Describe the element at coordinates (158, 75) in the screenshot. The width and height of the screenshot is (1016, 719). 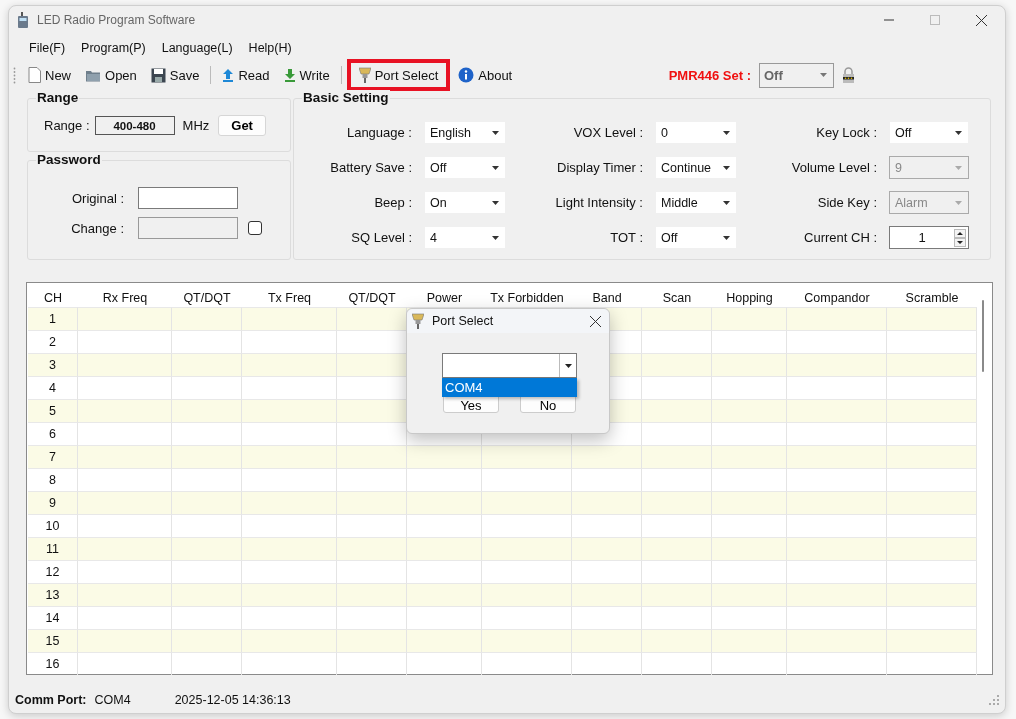
I see `floppy-icon` at that location.